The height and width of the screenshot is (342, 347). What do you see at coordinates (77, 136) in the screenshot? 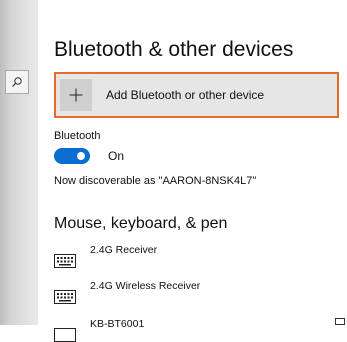
I see `bluetooth-label: Bluetooth` at bounding box center [77, 136].